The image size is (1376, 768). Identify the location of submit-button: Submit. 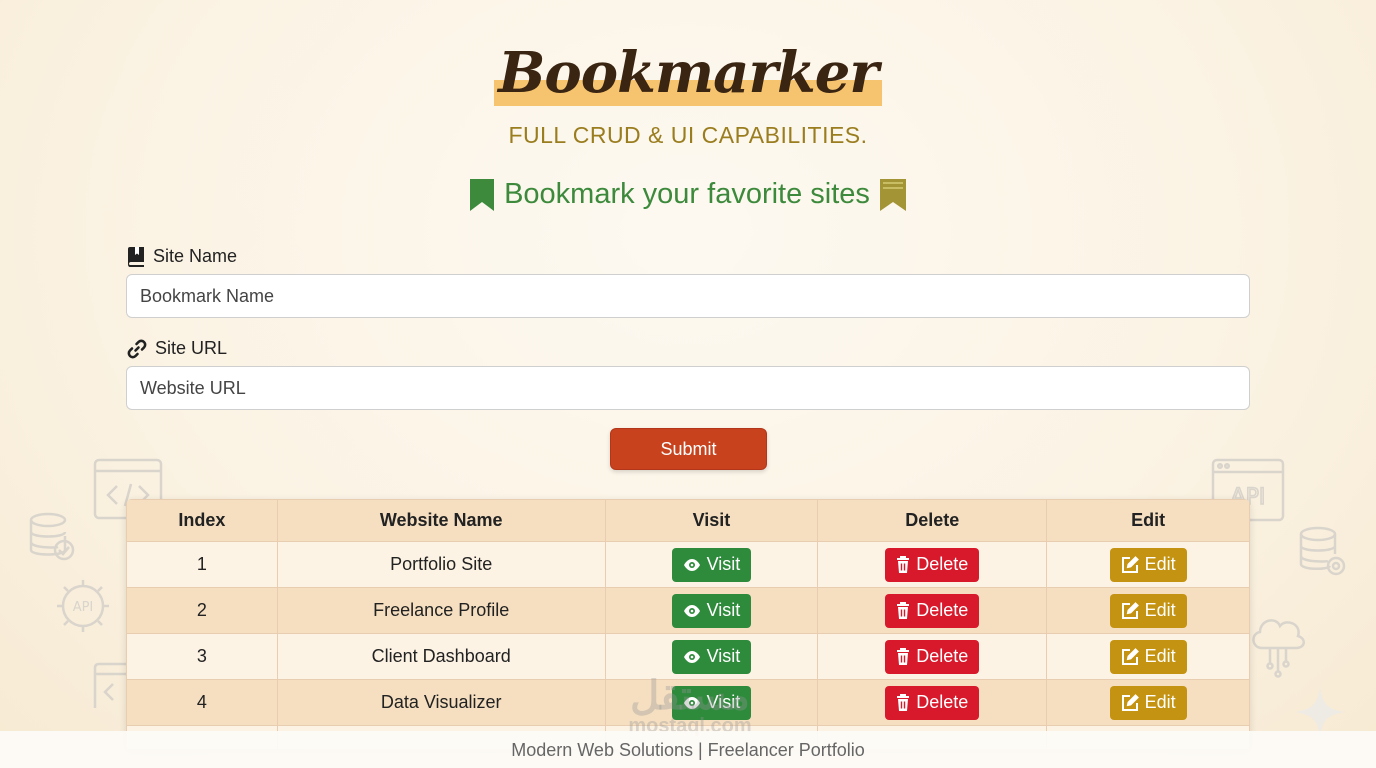
(688, 449).